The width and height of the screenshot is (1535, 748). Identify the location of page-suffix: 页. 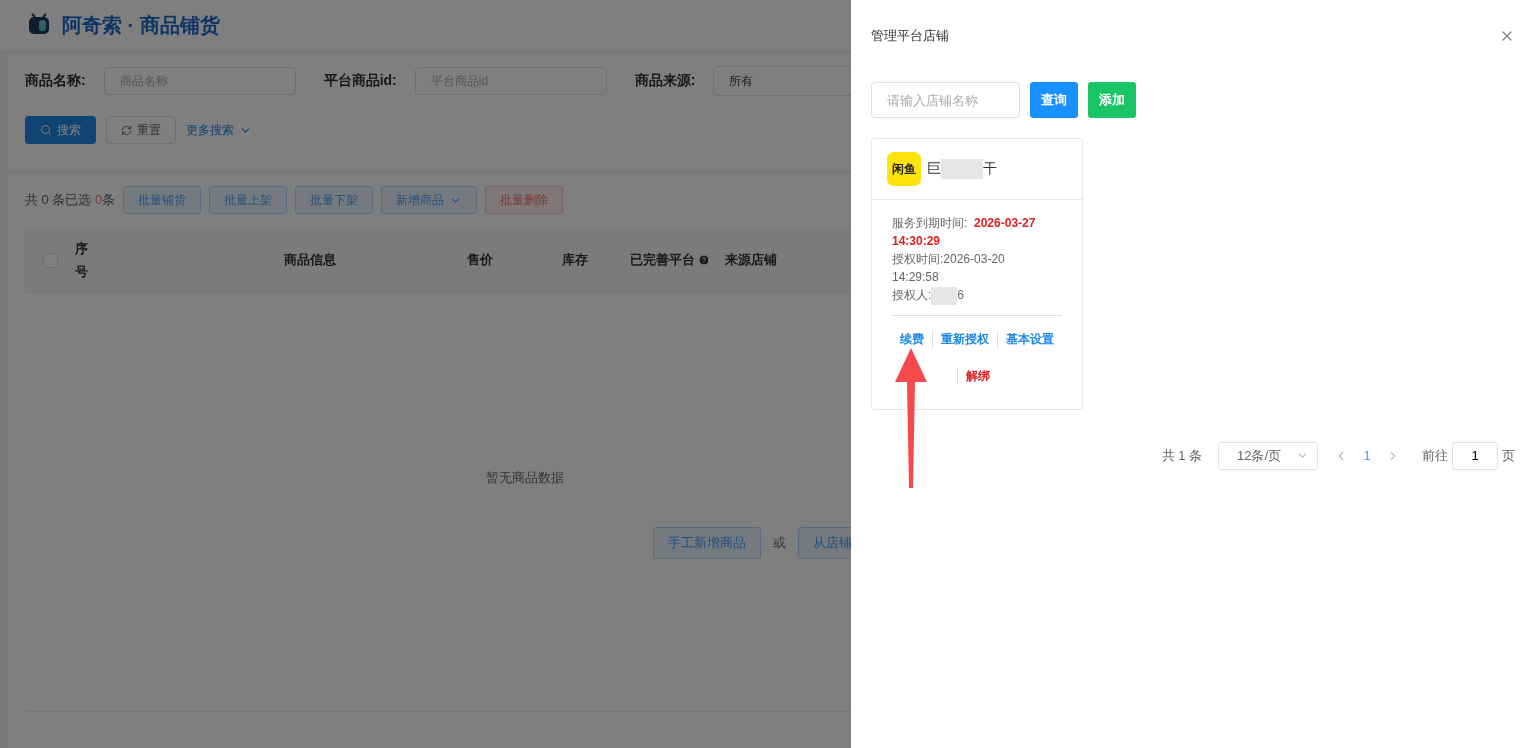
(1508, 455).